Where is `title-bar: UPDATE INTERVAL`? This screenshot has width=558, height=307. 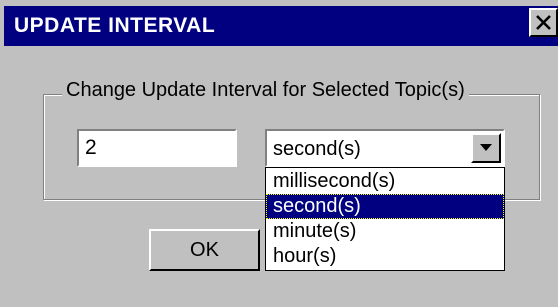
title-bar: UPDATE INTERVAL is located at coordinates (281, 26).